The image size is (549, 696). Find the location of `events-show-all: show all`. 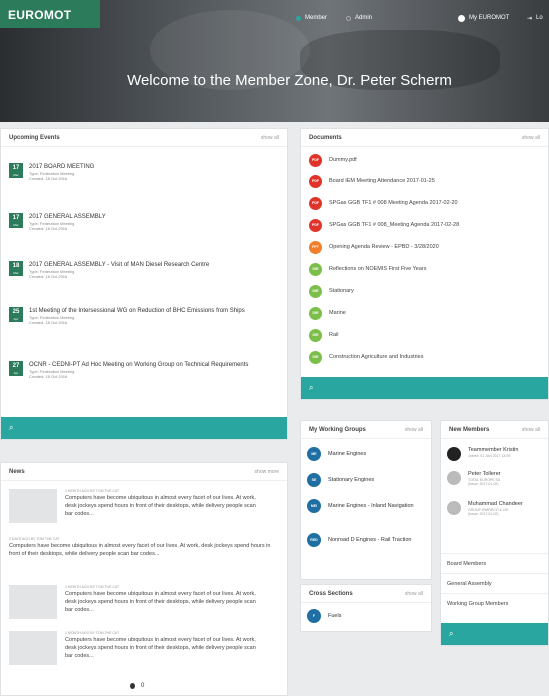

events-show-all: show all is located at coordinates (270, 138).